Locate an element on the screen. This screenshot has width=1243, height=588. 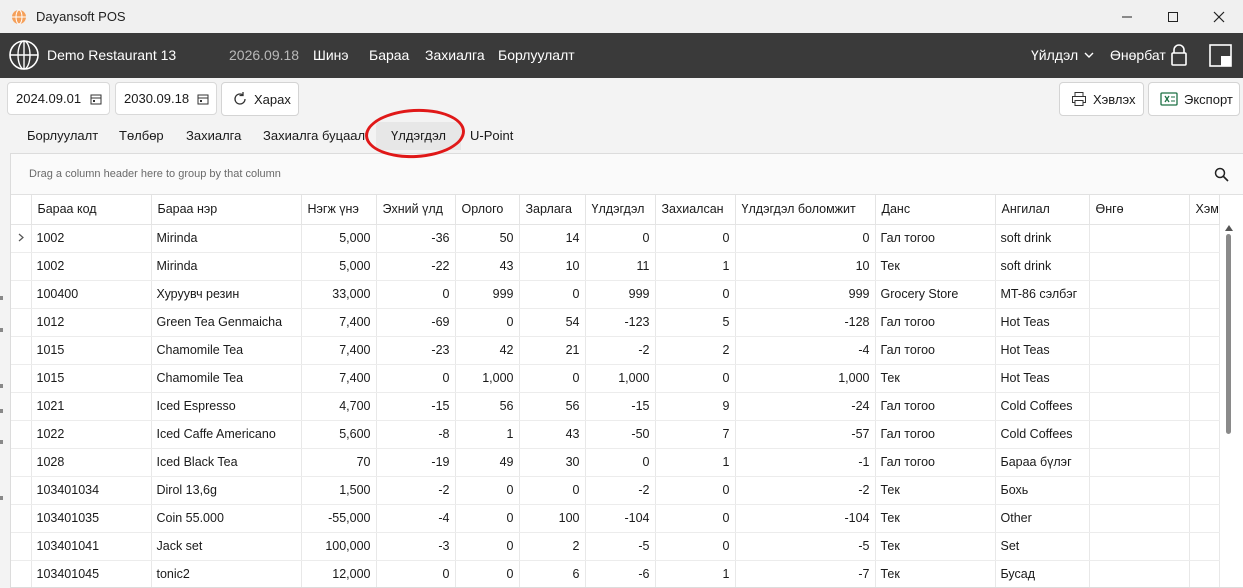
column-header: Ангилал is located at coordinates (1042, 210).